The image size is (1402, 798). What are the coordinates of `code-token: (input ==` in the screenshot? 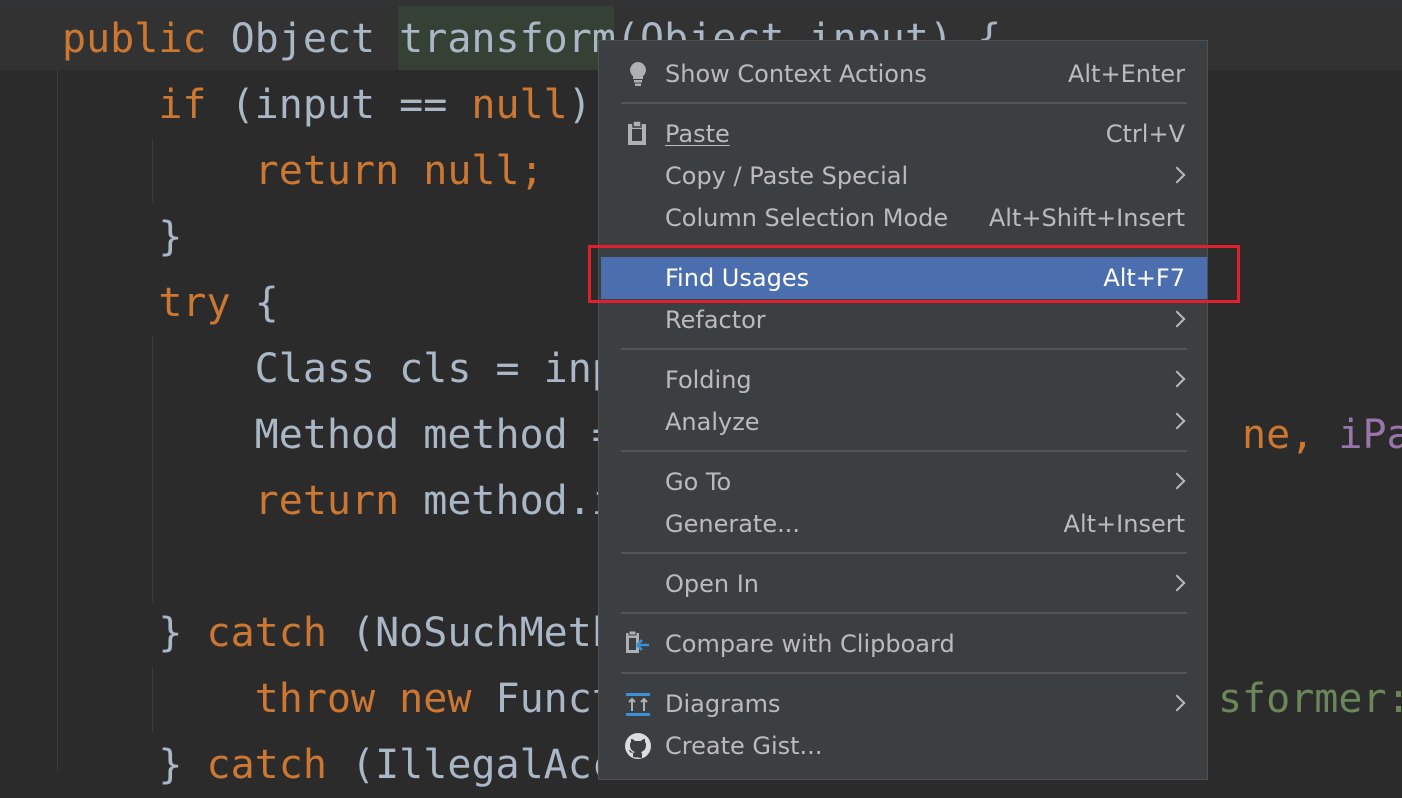 It's located at (351, 105).